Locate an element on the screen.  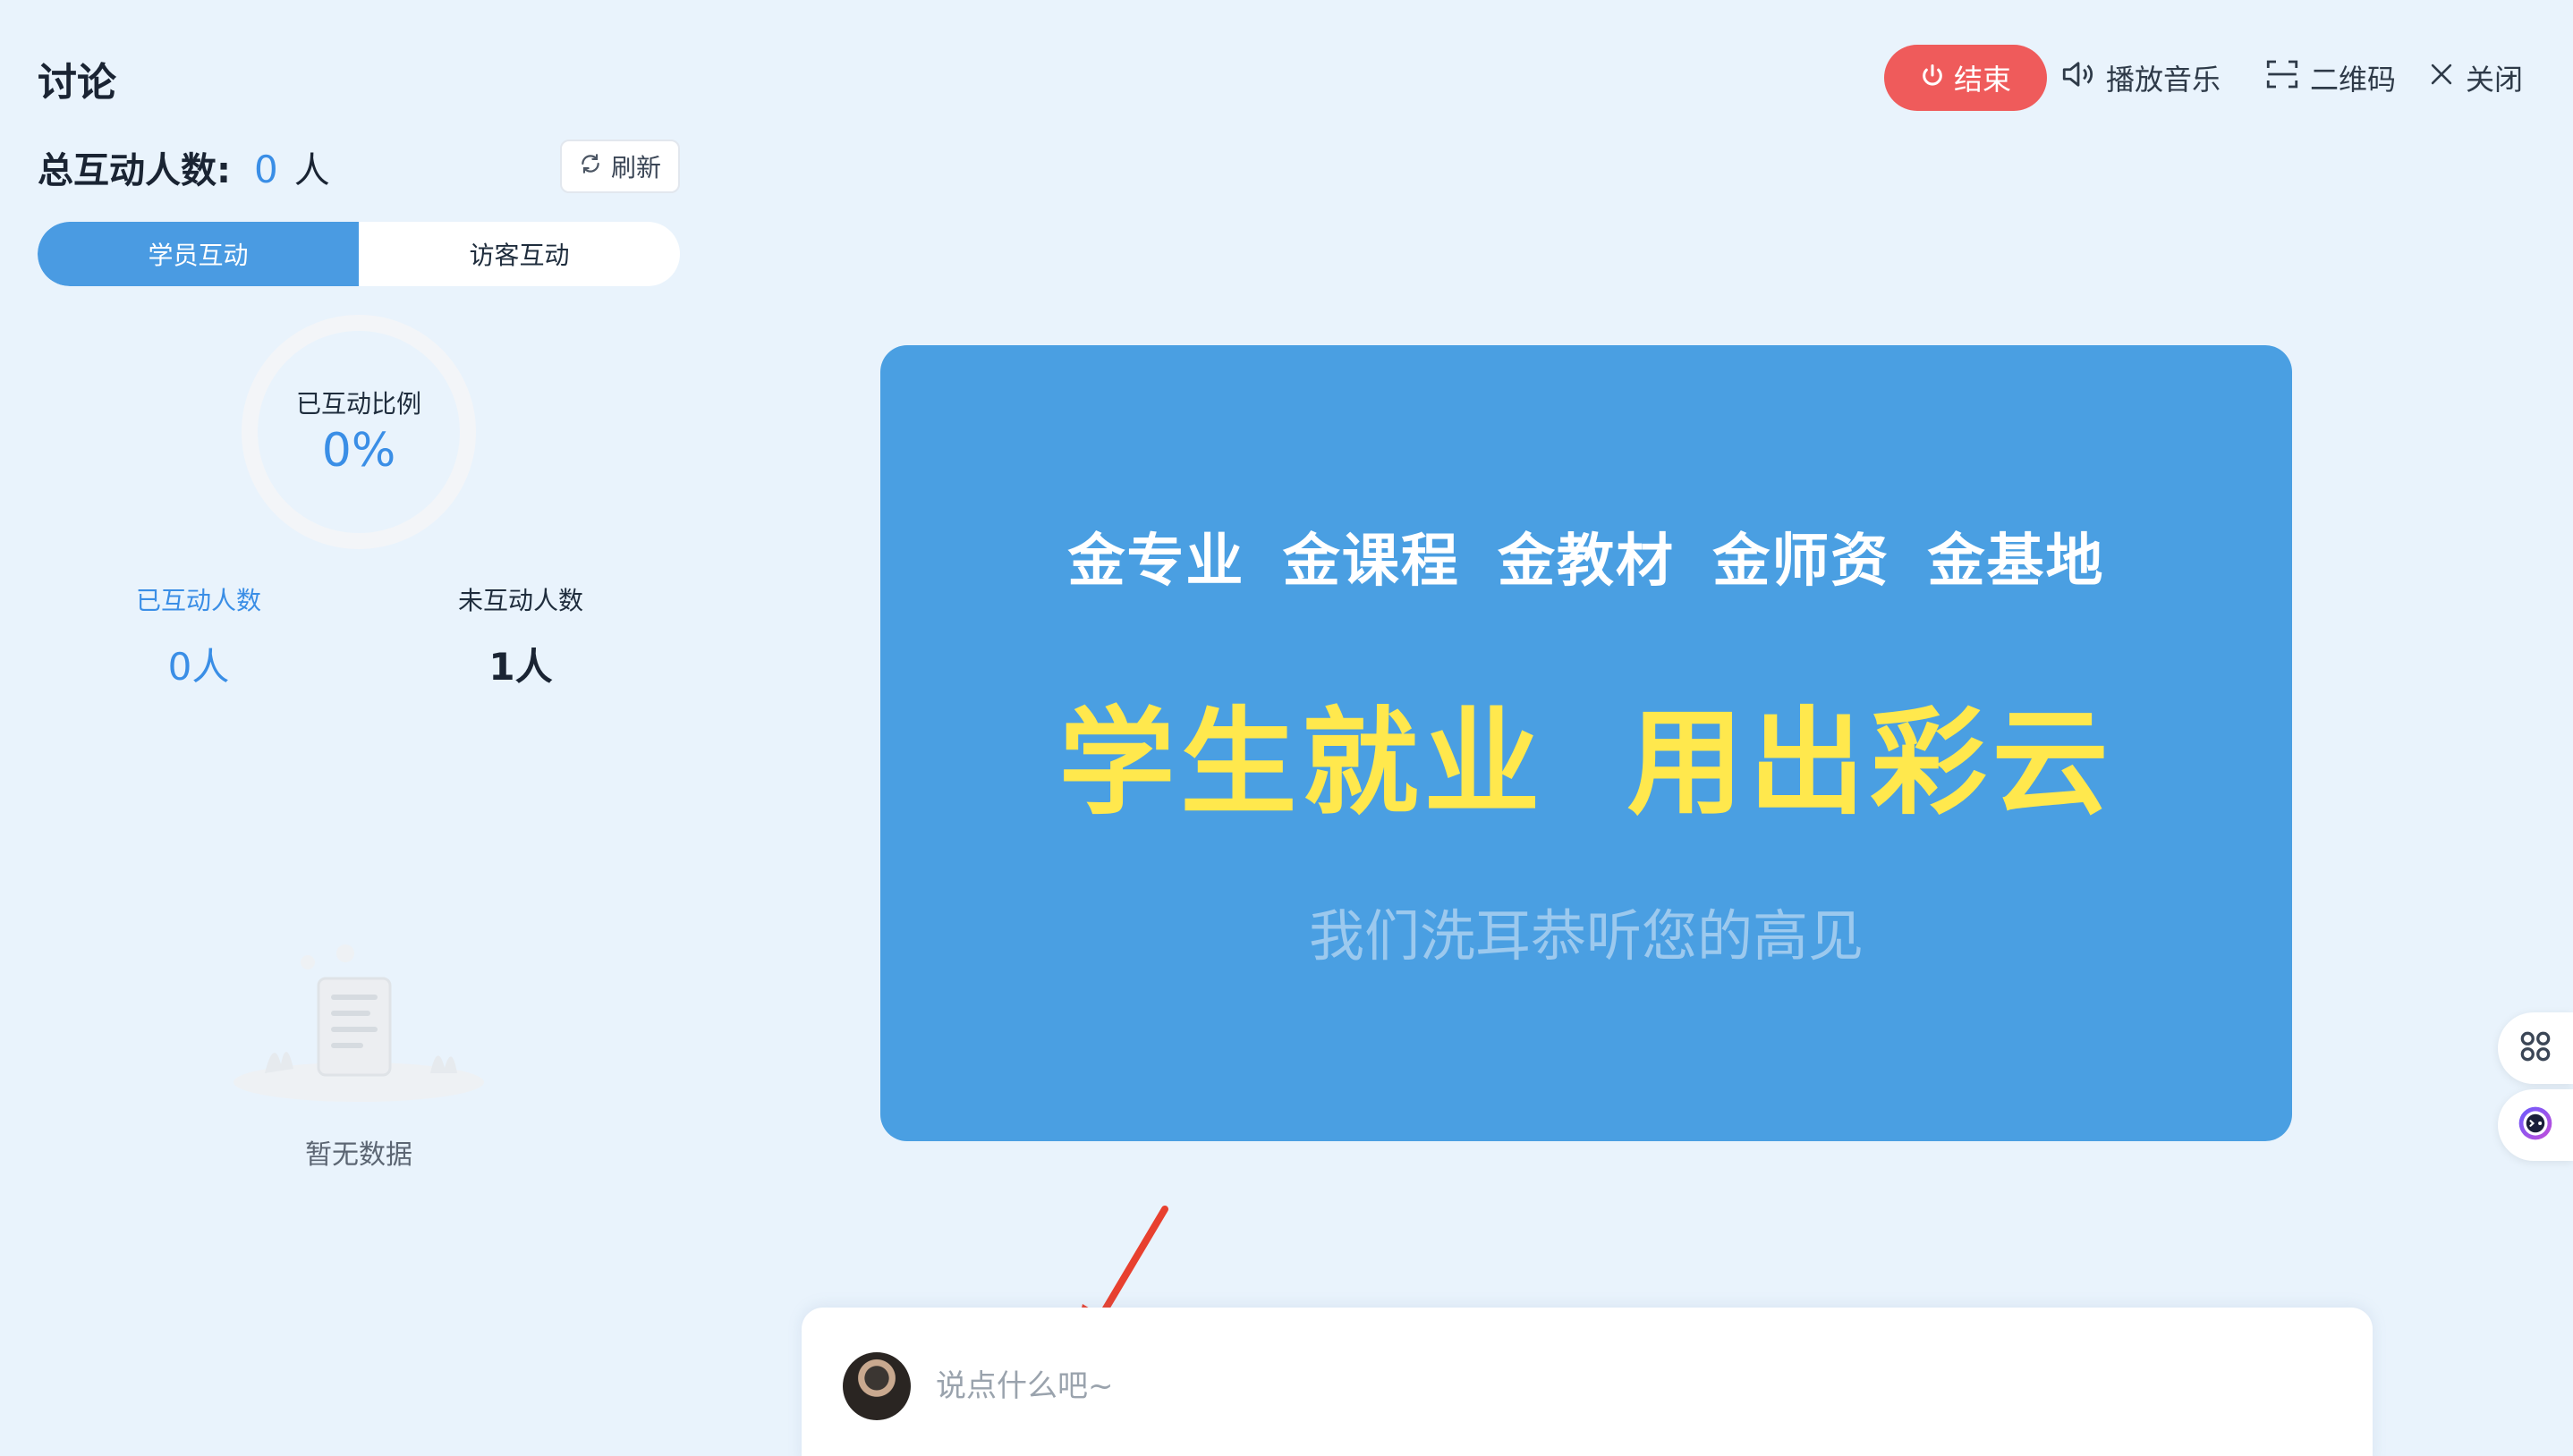
comment-bar is located at coordinates (1587, 1382).